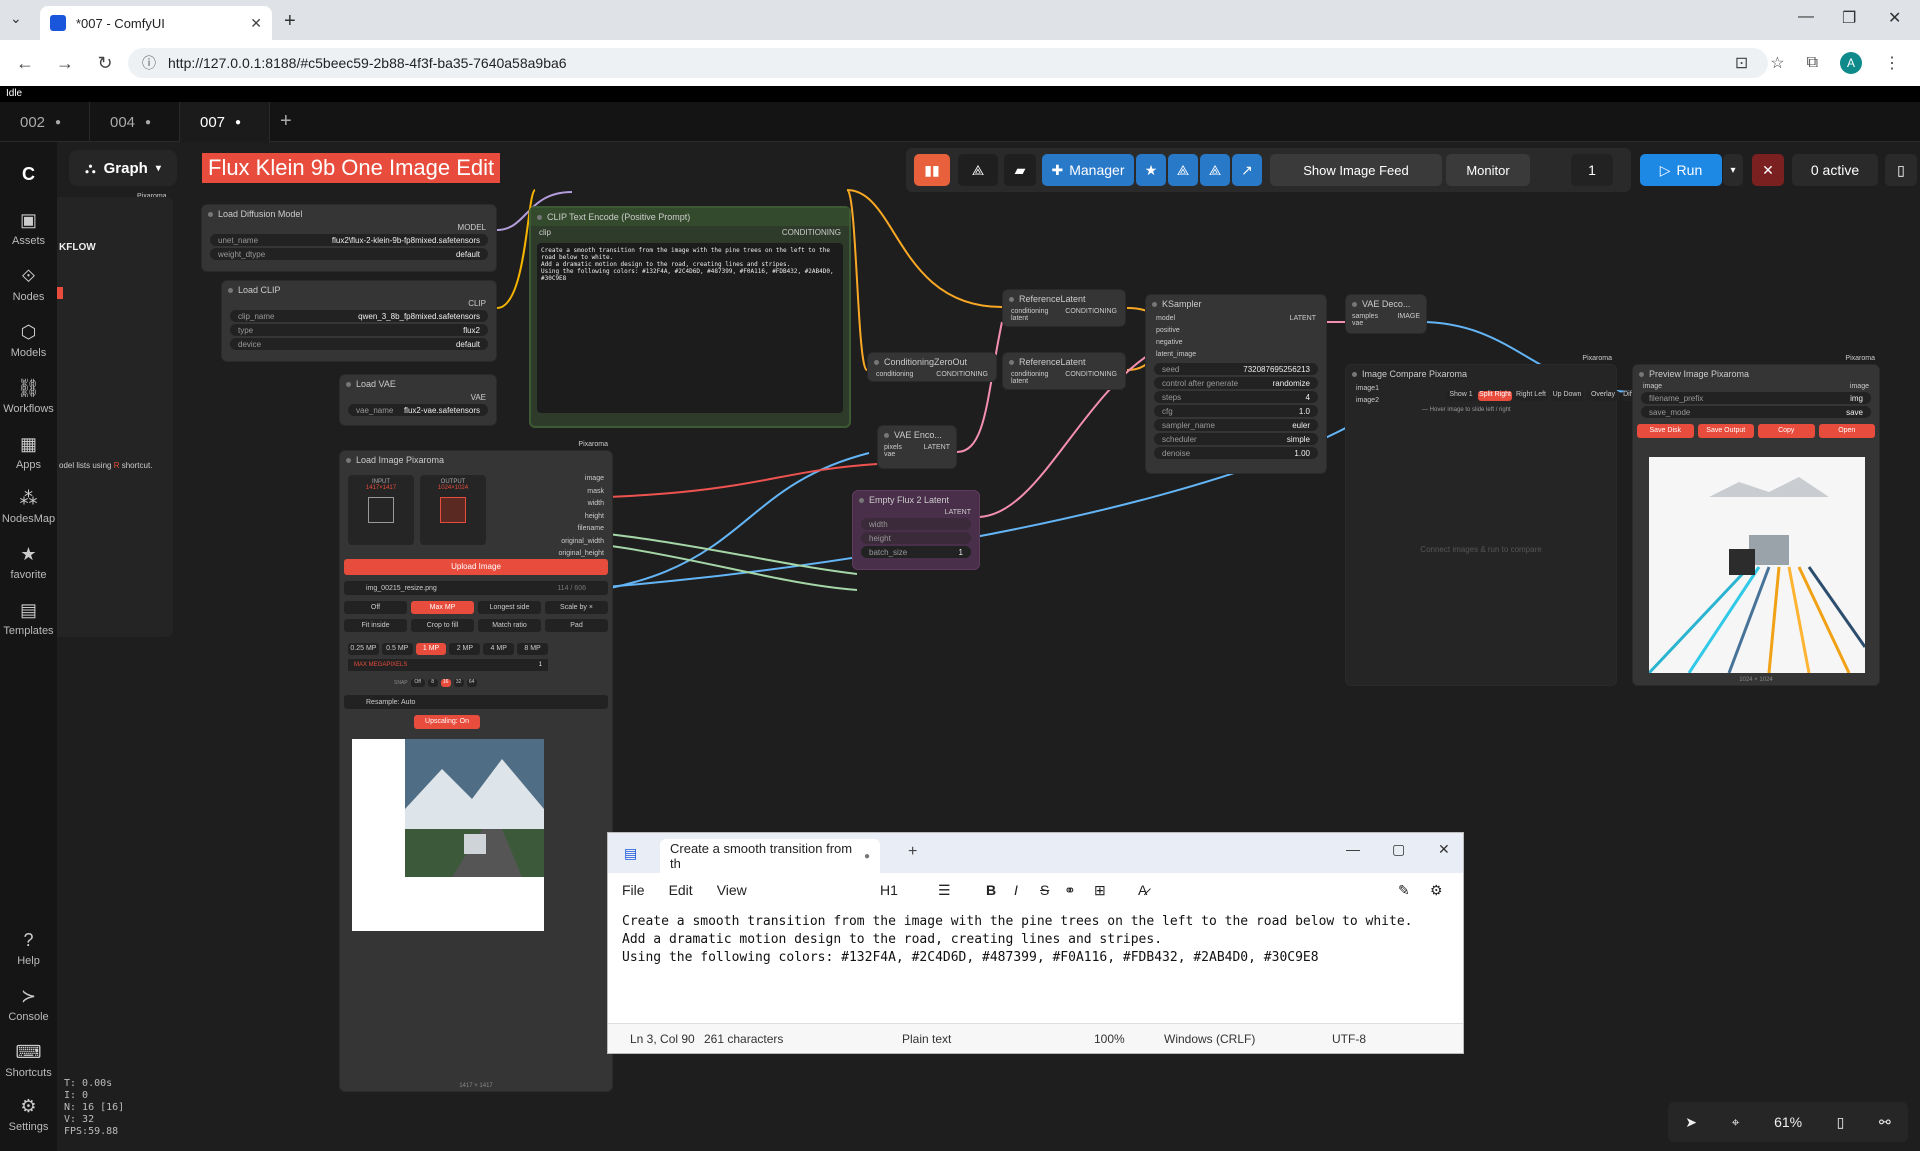 The width and height of the screenshot is (1920, 1151). Describe the element at coordinates (1841, 1122) in the screenshot. I see `minimap-icon: ▯` at that location.